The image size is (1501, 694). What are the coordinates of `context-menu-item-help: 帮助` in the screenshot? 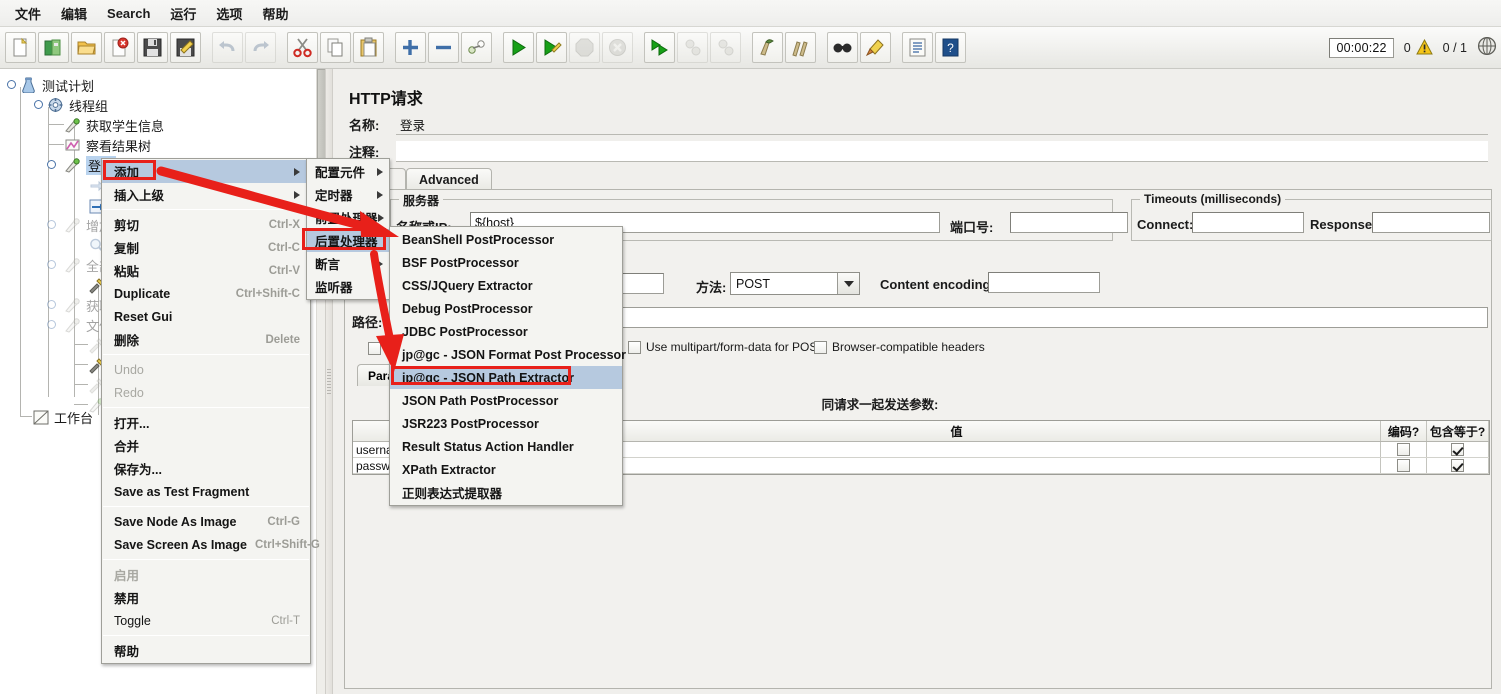 It's located at (206, 650).